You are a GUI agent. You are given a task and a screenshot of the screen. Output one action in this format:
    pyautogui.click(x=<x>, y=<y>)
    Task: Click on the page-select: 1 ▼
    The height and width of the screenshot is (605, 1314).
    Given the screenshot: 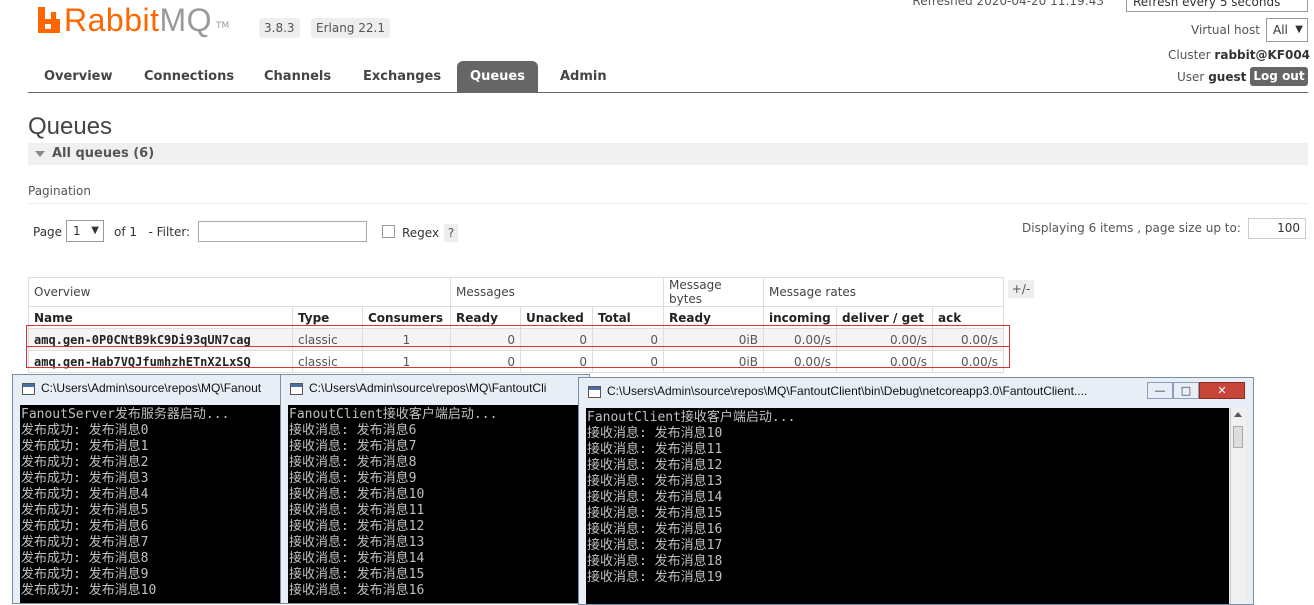 What is the action you would take?
    pyautogui.click(x=85, y=231)
    